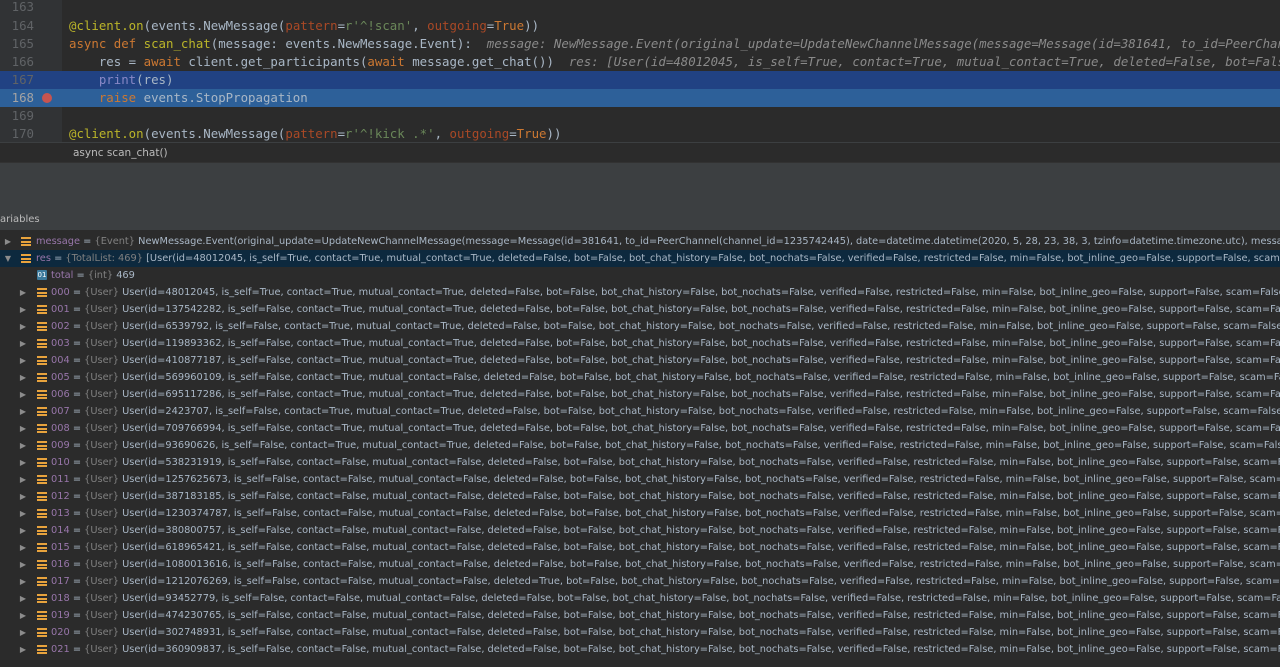 The height and width of the screenshot is (667, 1280). What do you see at coordinates (60, 632) in the screenshot?
I see `variable-name: 020` at bounding box center [60, 632].